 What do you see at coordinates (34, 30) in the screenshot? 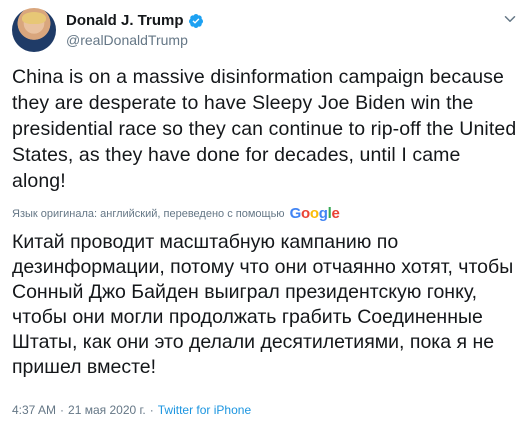
I see `avatar` at bounding box center [34, 30].